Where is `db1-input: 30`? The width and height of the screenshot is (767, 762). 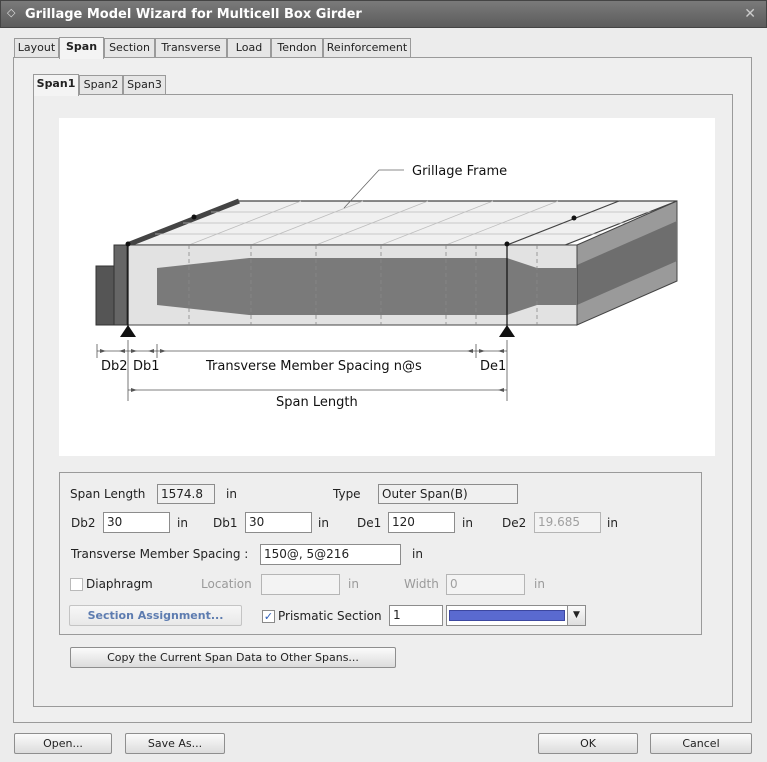 db1-input: 30 is located at coordinates (278, 522).